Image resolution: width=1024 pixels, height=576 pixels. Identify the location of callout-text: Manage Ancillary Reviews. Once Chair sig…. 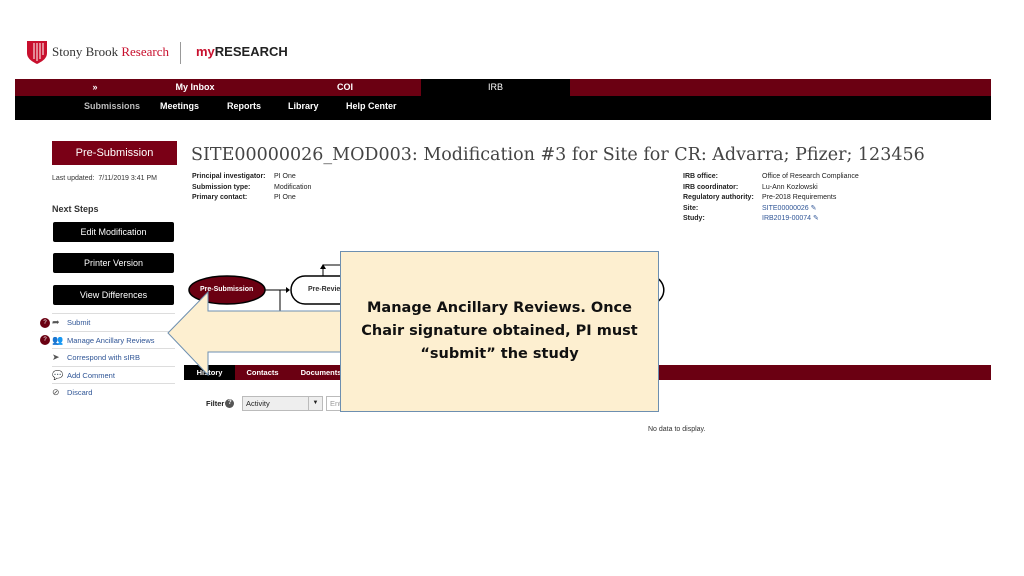
(499, 331).